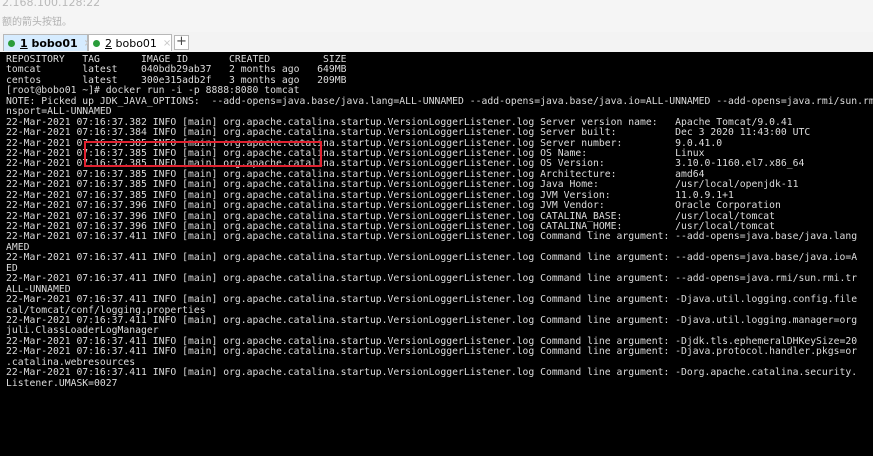 The width and height of the screenshot is (873, 456). What do you see at coordinates (181, 42) in the screenshot?
I see `add-tab-button: +` at bounding box center [181, 42].